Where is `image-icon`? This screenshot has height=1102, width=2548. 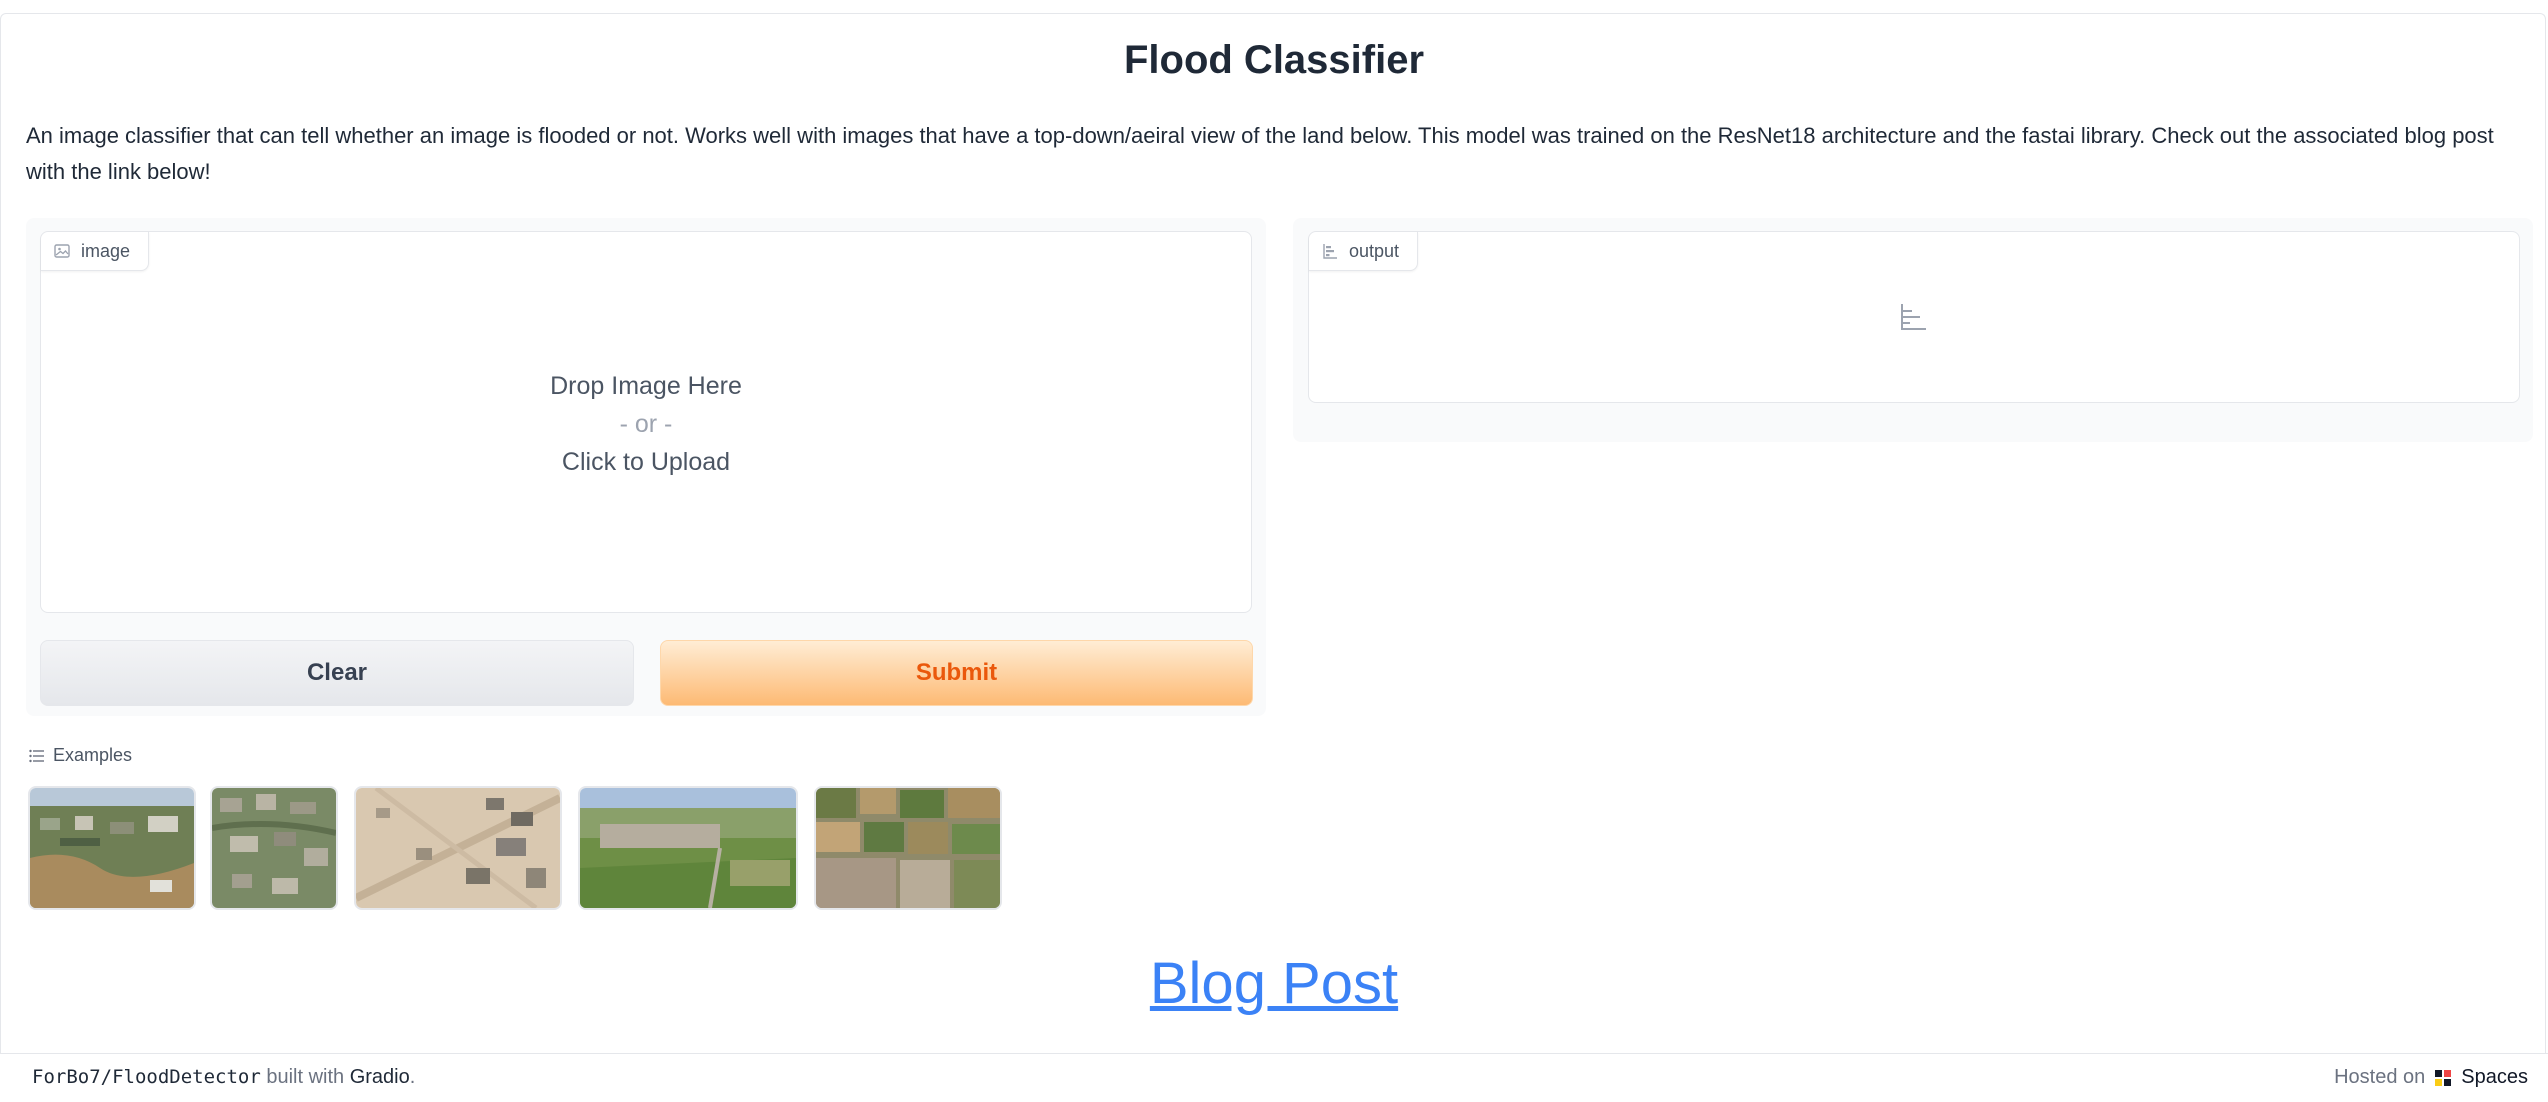 image-icon is located at coordinates (62, 251).